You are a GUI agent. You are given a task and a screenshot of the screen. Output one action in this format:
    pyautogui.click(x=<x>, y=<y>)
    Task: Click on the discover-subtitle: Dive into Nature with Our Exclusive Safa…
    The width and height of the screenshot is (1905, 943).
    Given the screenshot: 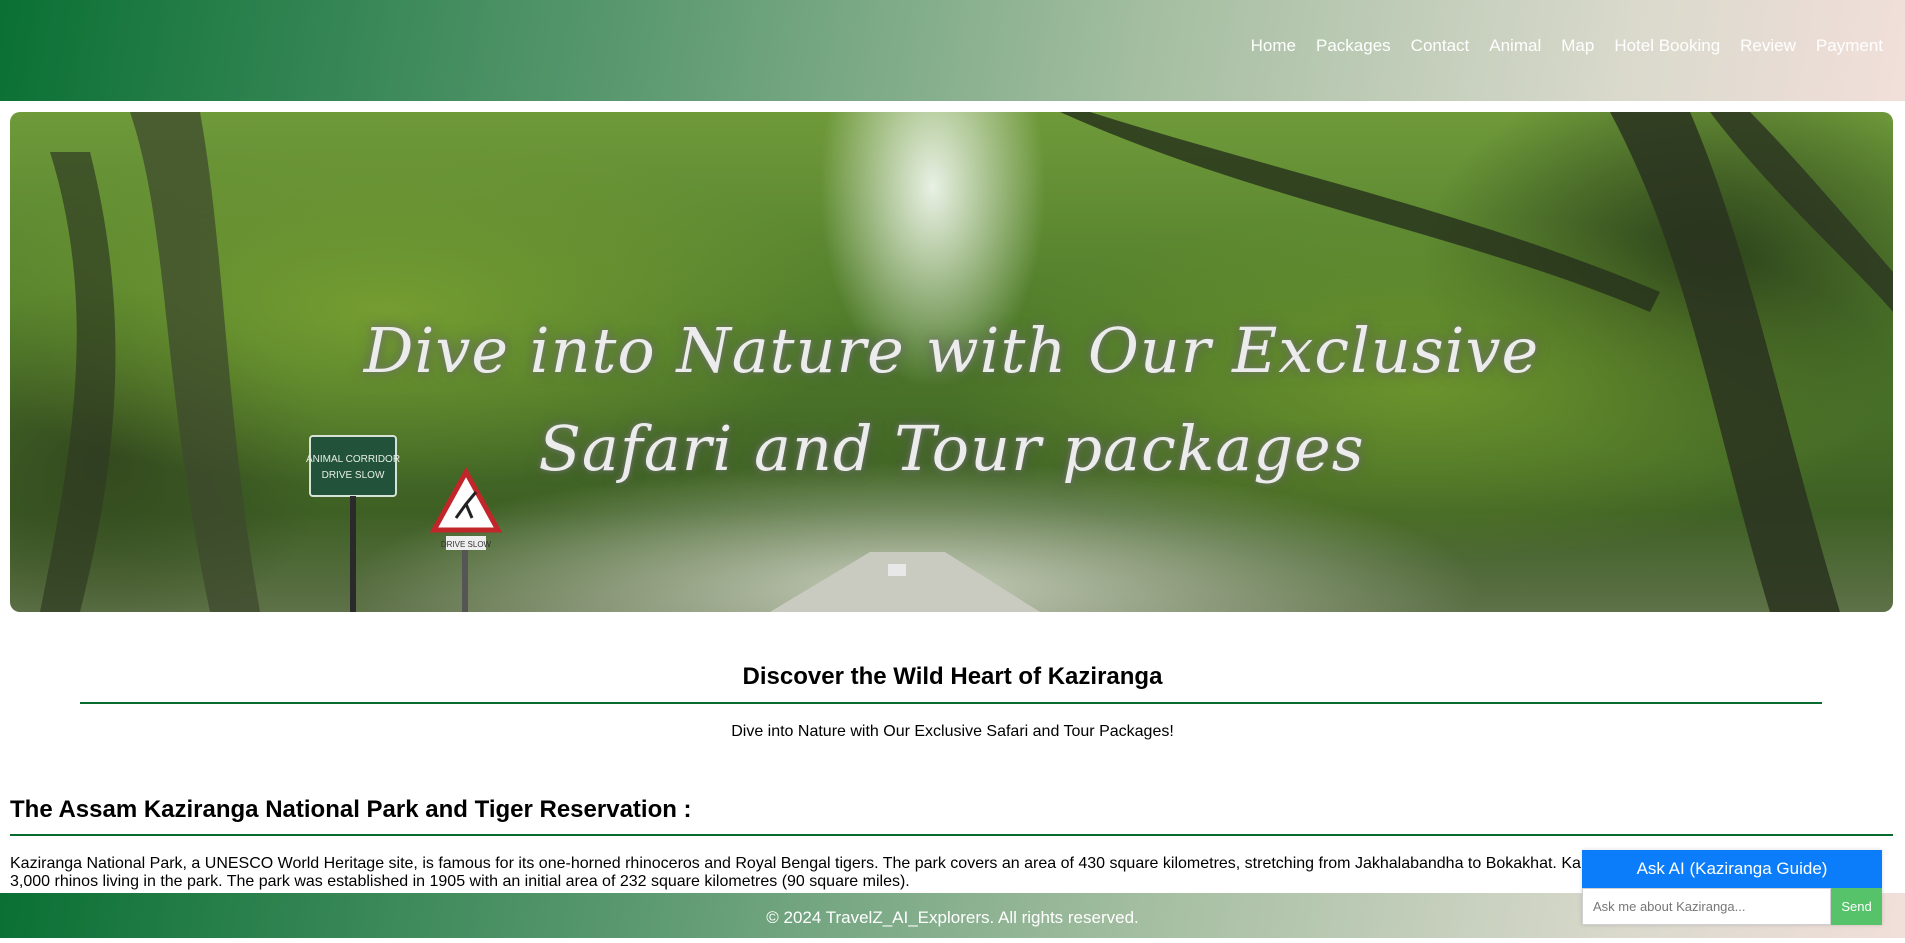 What is the action you would take?
    pyautogui.click(x=952, y=731)
    